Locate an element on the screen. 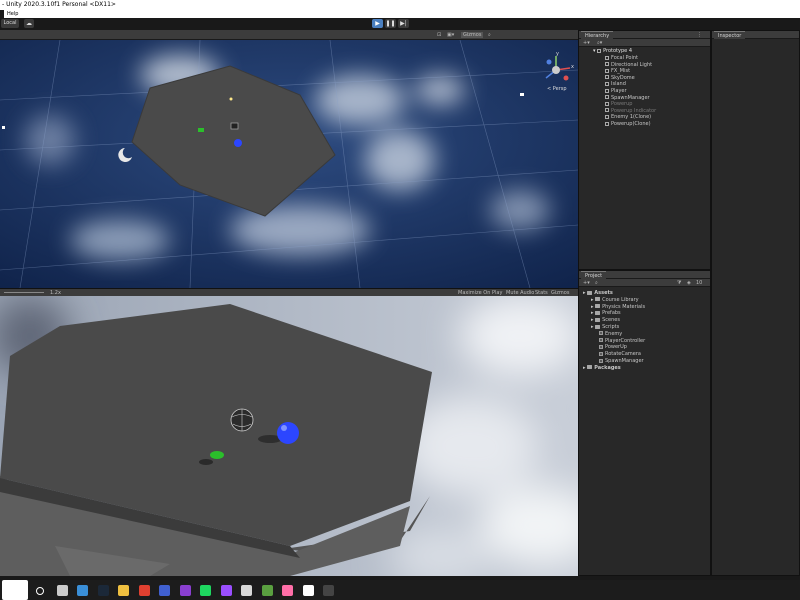 This screenshot has width=800, height=600. persp-label: < Persp is located at coordinates (557, 89).